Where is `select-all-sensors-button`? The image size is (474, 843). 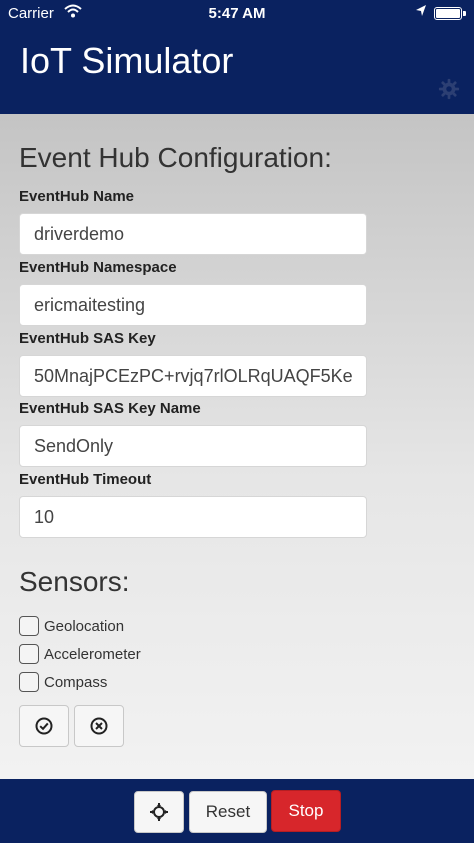
select-all-sensors-button is located at coordinates (44, 726).